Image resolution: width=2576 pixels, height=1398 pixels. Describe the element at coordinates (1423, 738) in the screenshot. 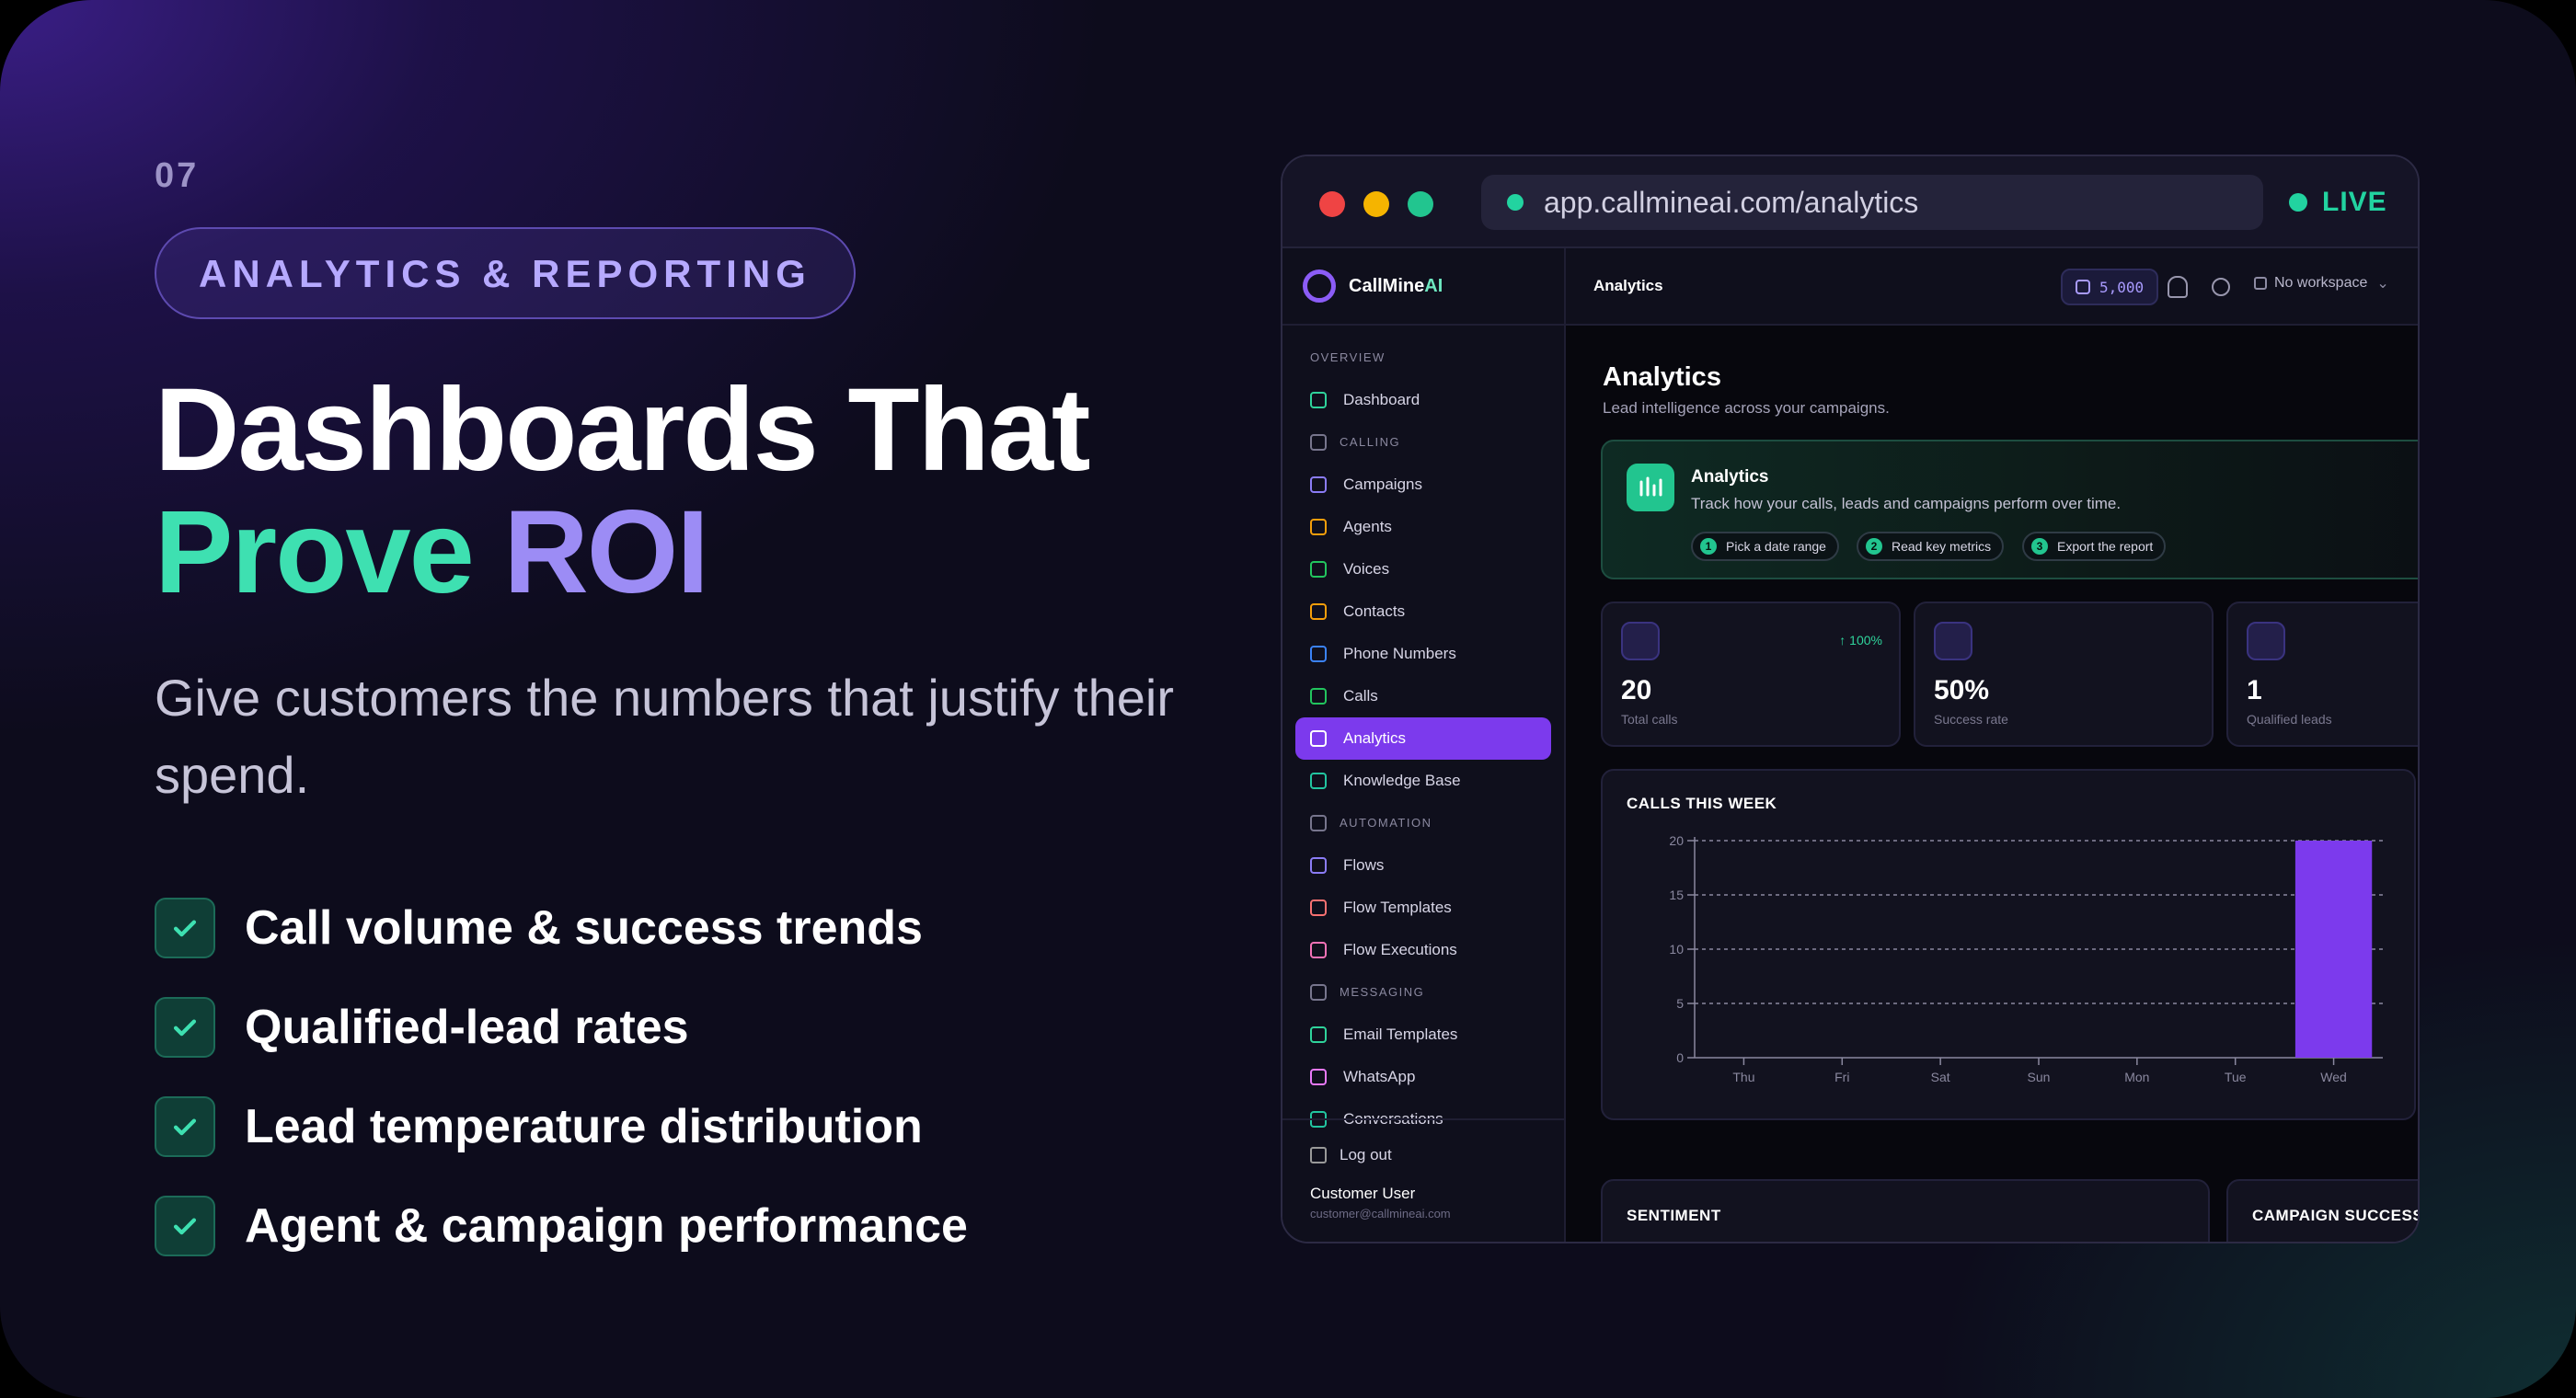

I see `sidebar-item-analytics: Analytics` at that location.